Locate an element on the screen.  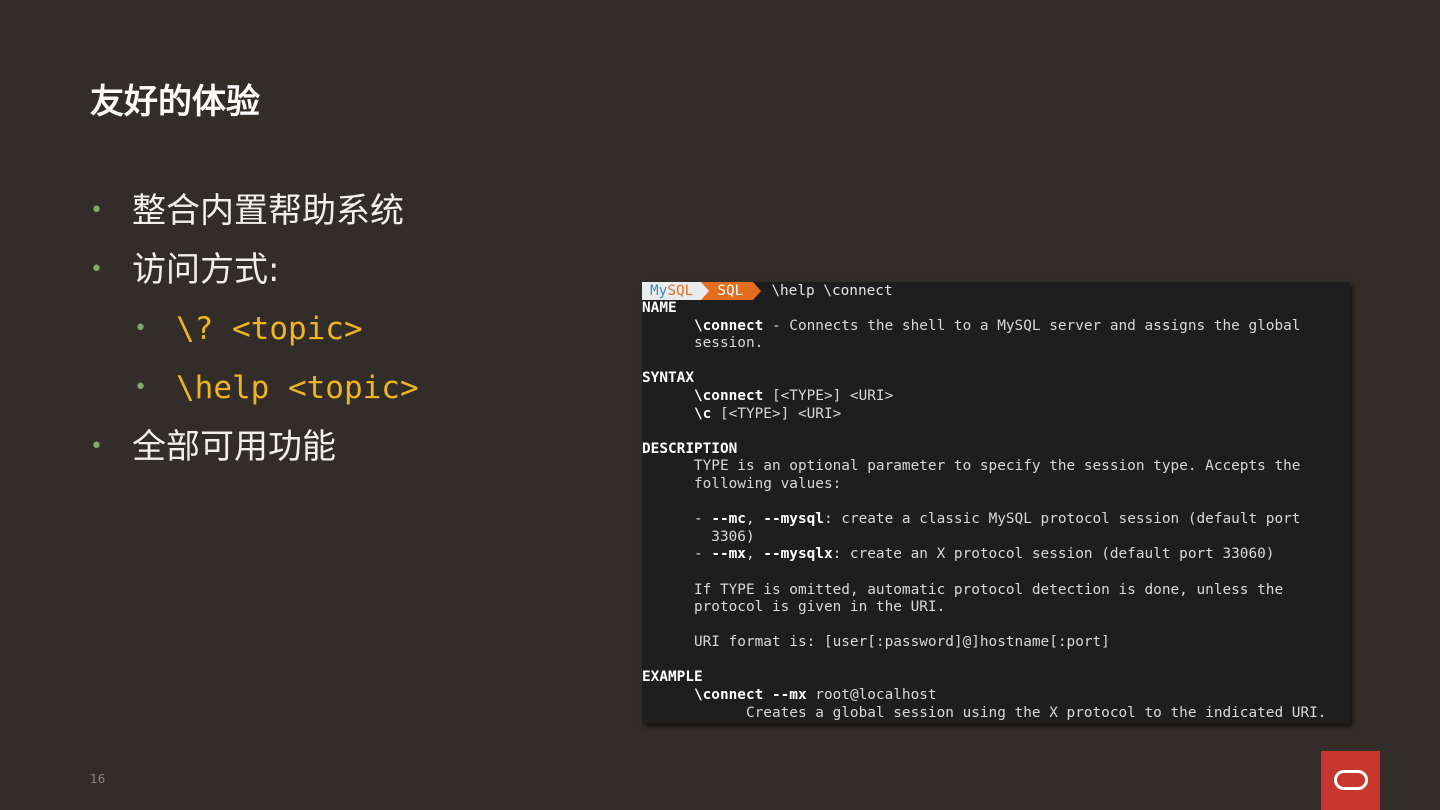
bullet-text: 访问方式: is located at coordinates (206, 270).